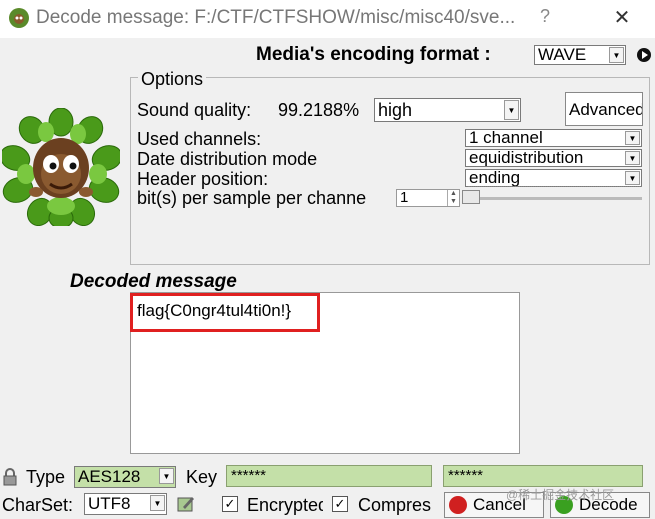  What do you see at coordinates (471, 197) in the screenshot?
I see `bits-slider-thumb` at bounding box center [471, 197].